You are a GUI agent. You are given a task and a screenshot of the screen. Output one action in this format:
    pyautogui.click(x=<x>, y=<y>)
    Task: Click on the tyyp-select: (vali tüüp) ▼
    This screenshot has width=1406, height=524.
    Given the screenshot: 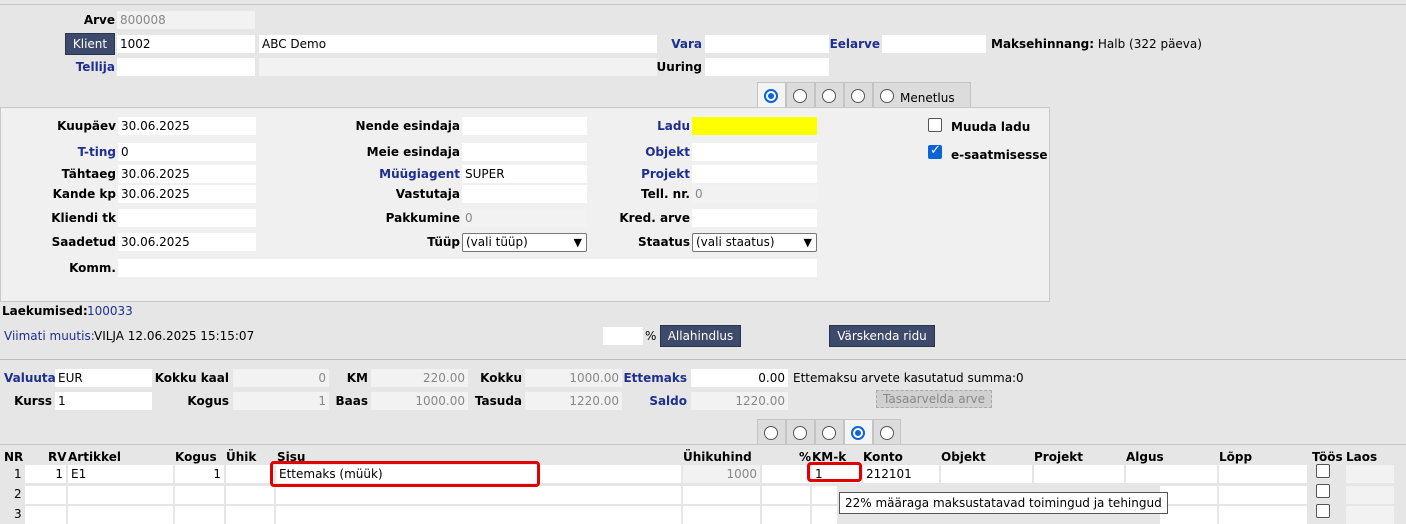 What is the action you would take?
    pyautogui.click(x=524, y=242)
    